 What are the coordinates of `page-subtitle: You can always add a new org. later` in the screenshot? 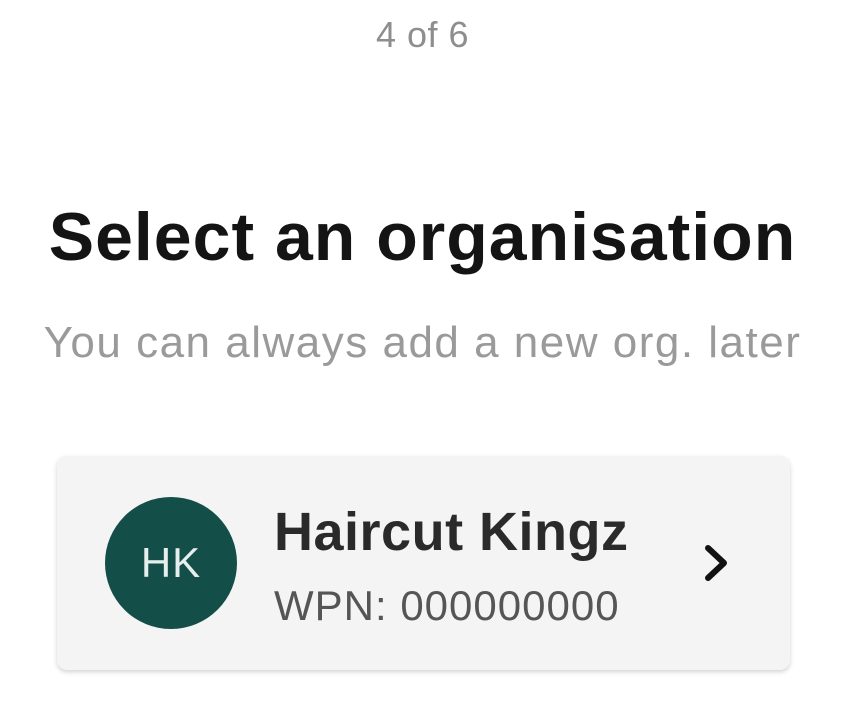 It's located at (422, 342).